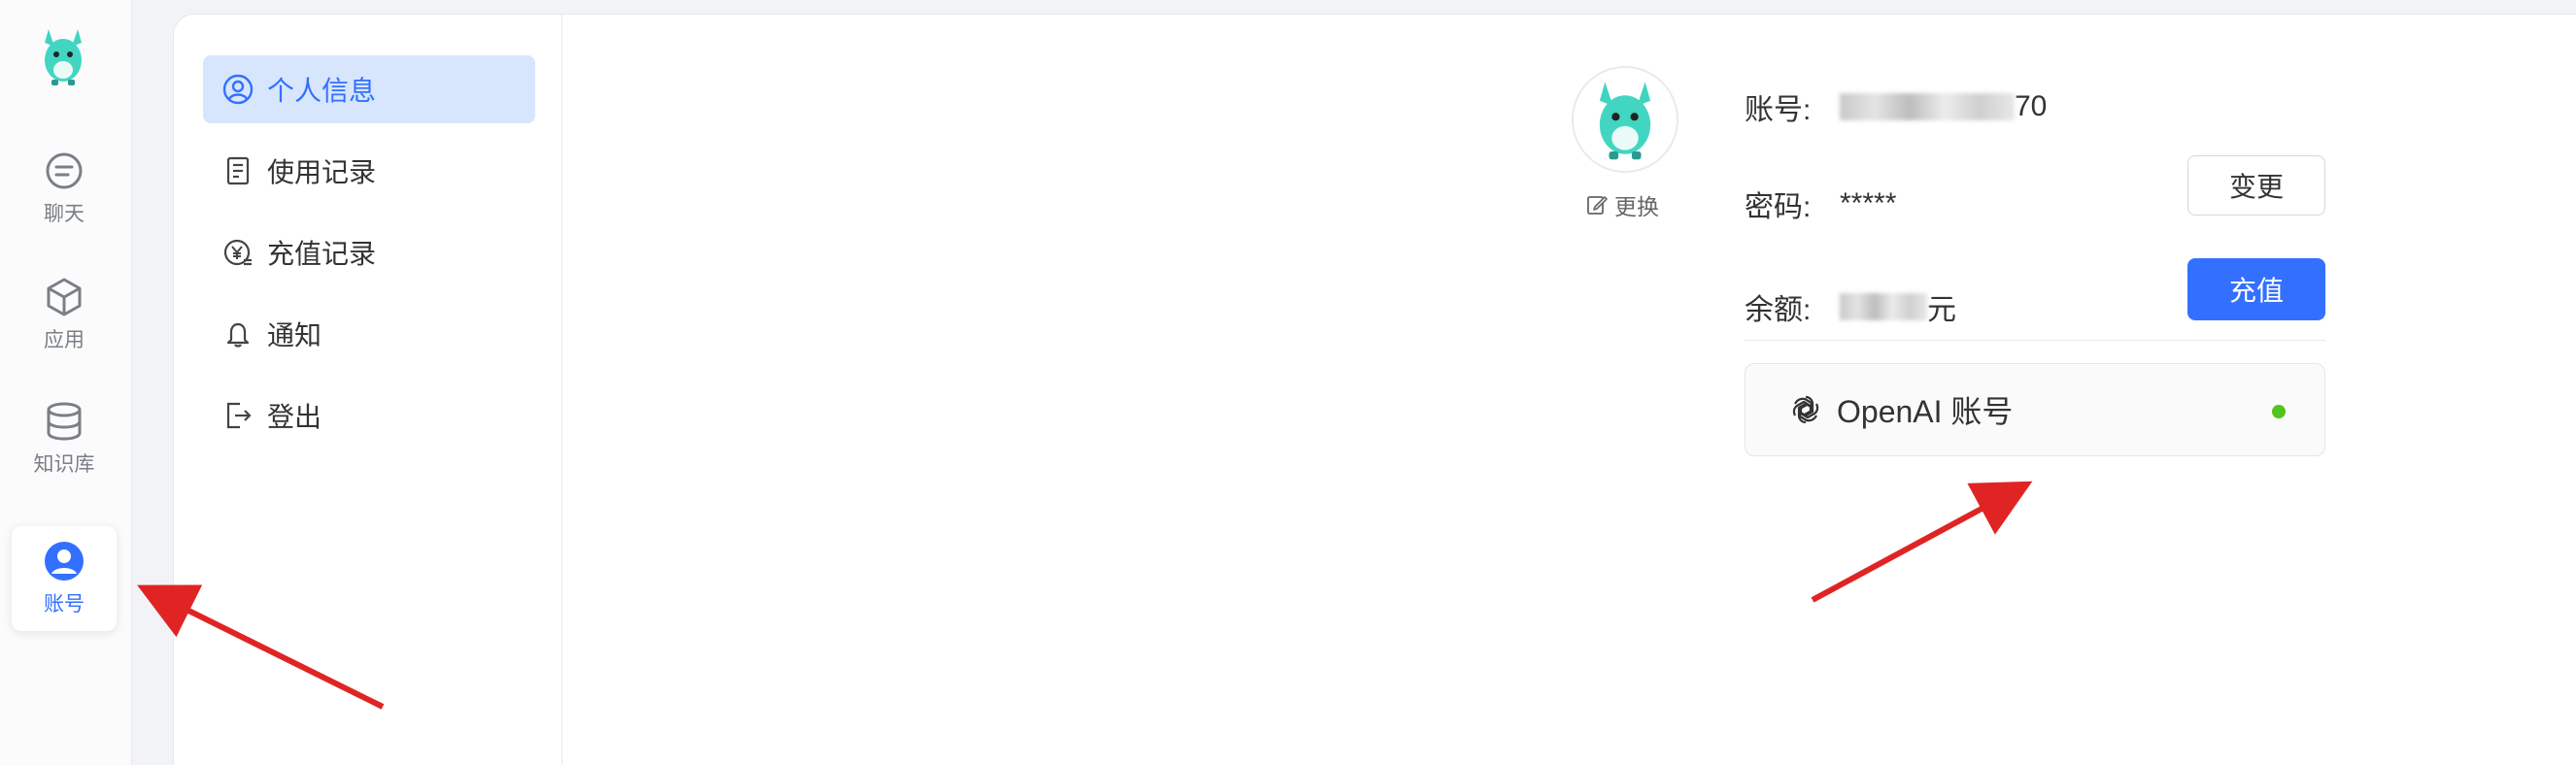  Describe the element at coordinates (64, 604) in the screenshot. I see `nav-label-account: 账号` at that location.